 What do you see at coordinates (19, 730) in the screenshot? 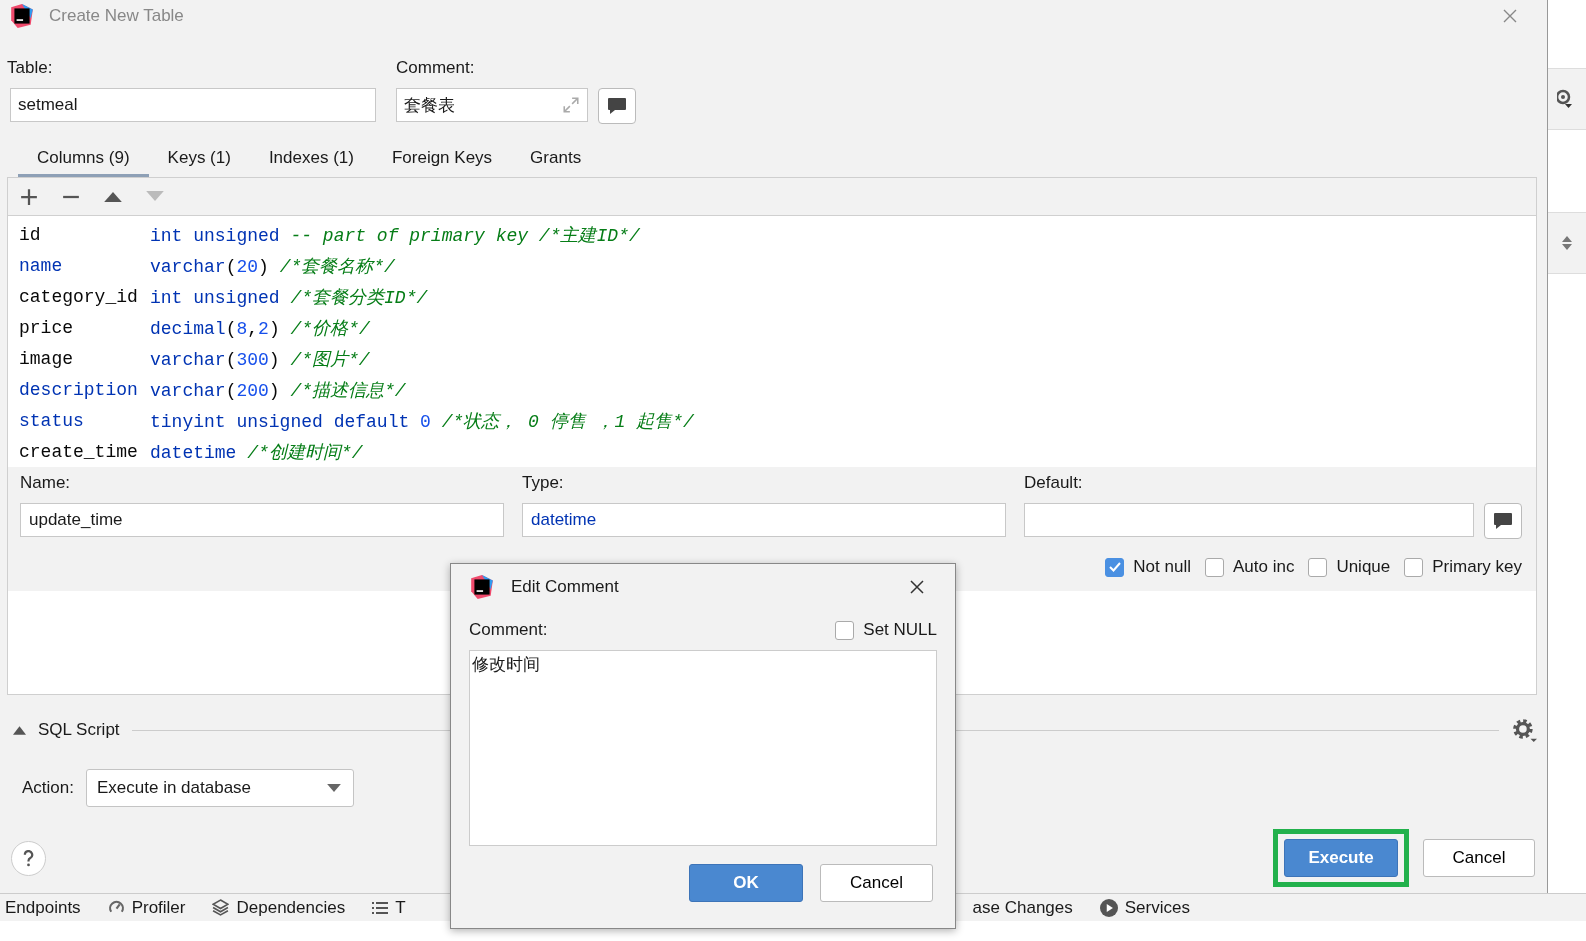
I see `collapse-arrow-icon` at bounding box center [19, 730].